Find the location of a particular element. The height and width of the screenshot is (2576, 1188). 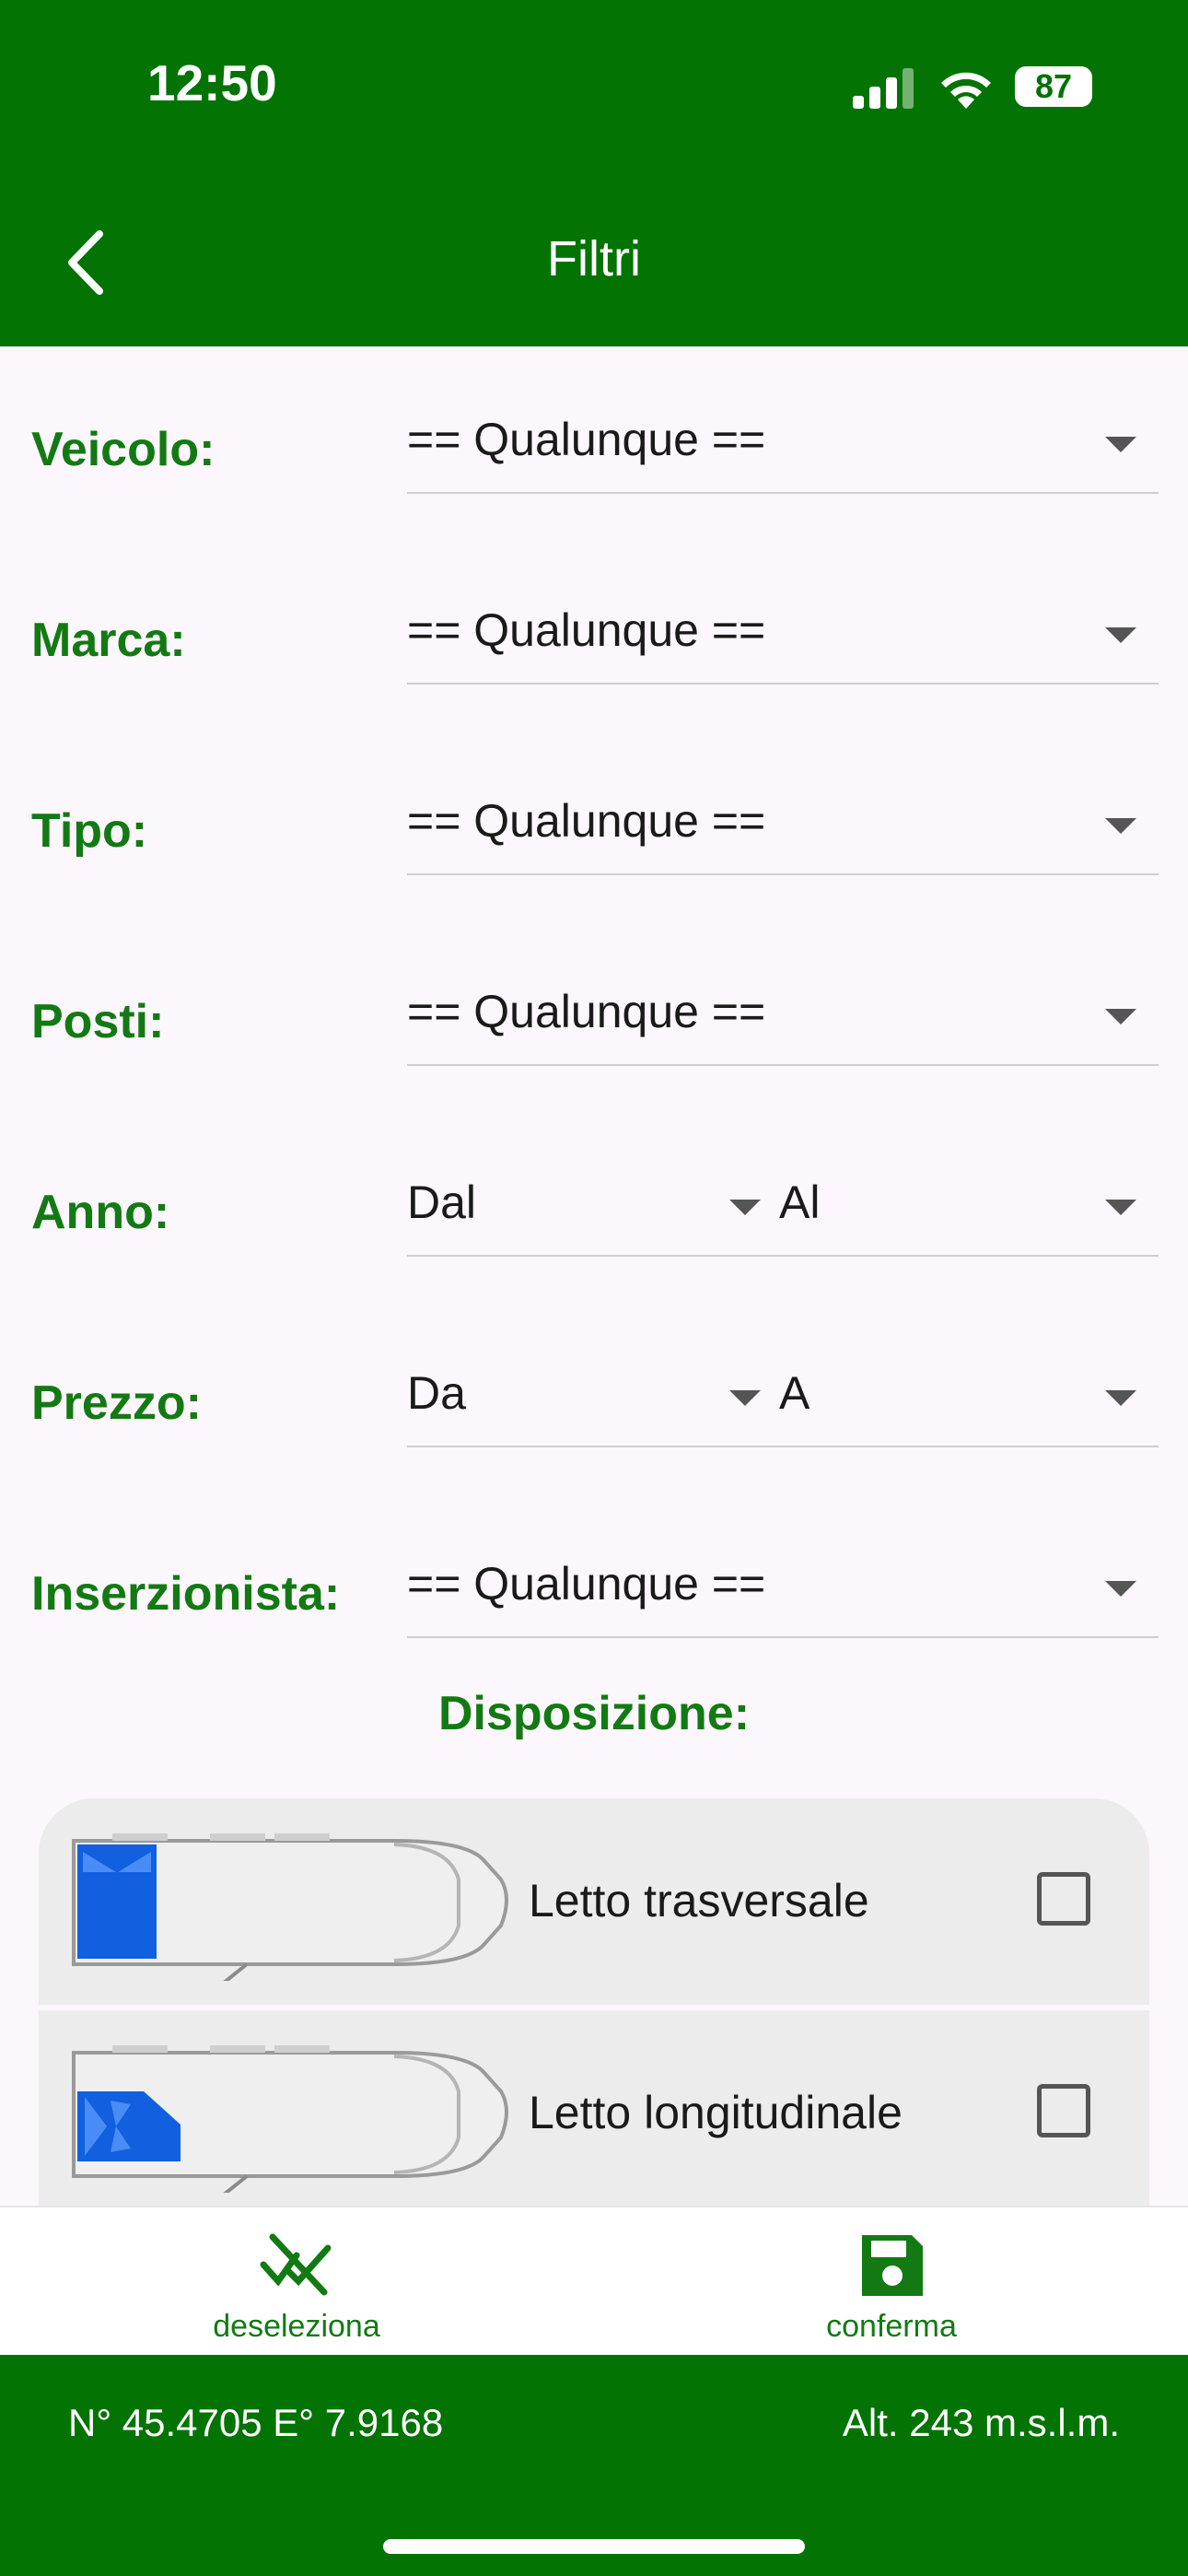

confirm-button: conferma is located at coordinates (891, 2282).